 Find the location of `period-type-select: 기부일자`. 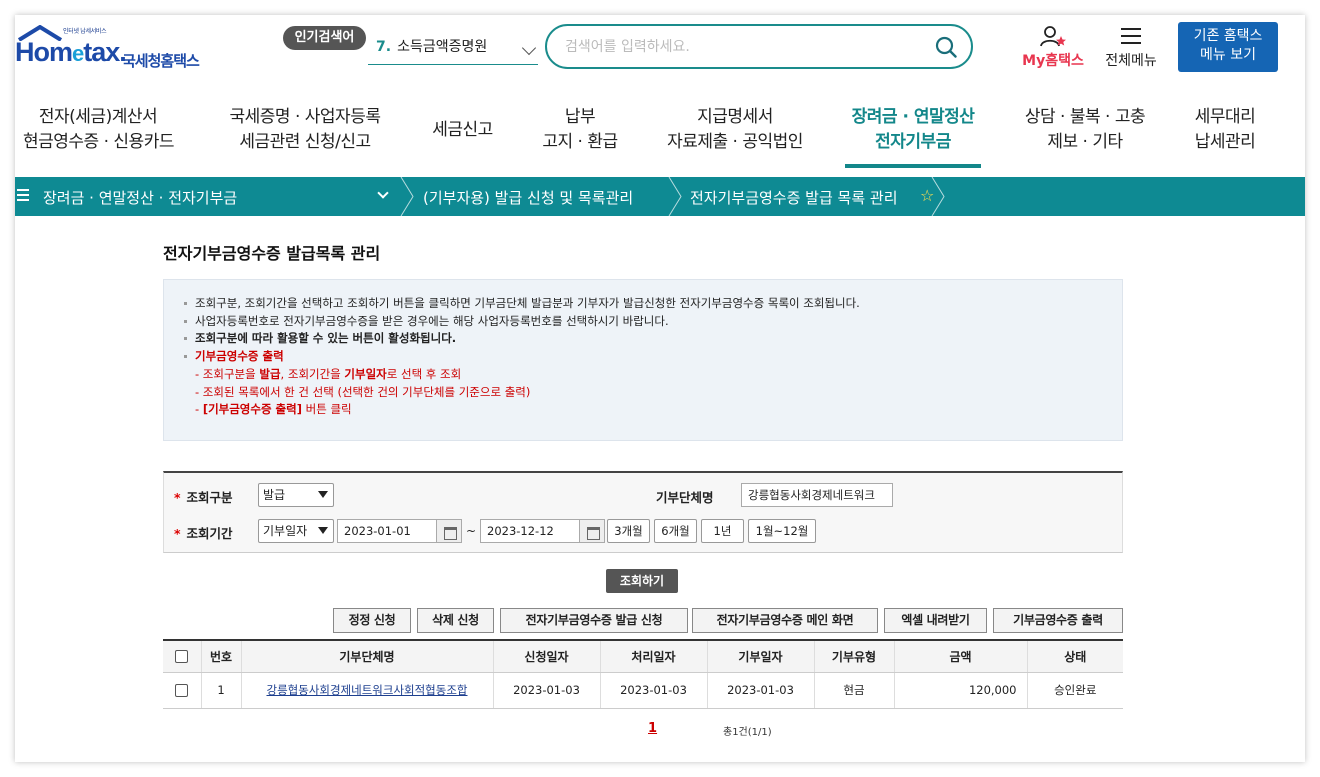

period-type-select: 기부일자 is located at coordinates (296, 531).